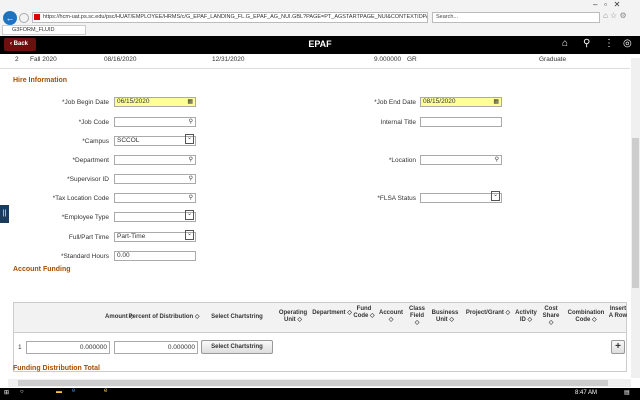 The image size is (640, 400). Describe the element at coordinates (155, 256) in the screenshot. I see `standard-hours-field: 0.00` at that location.